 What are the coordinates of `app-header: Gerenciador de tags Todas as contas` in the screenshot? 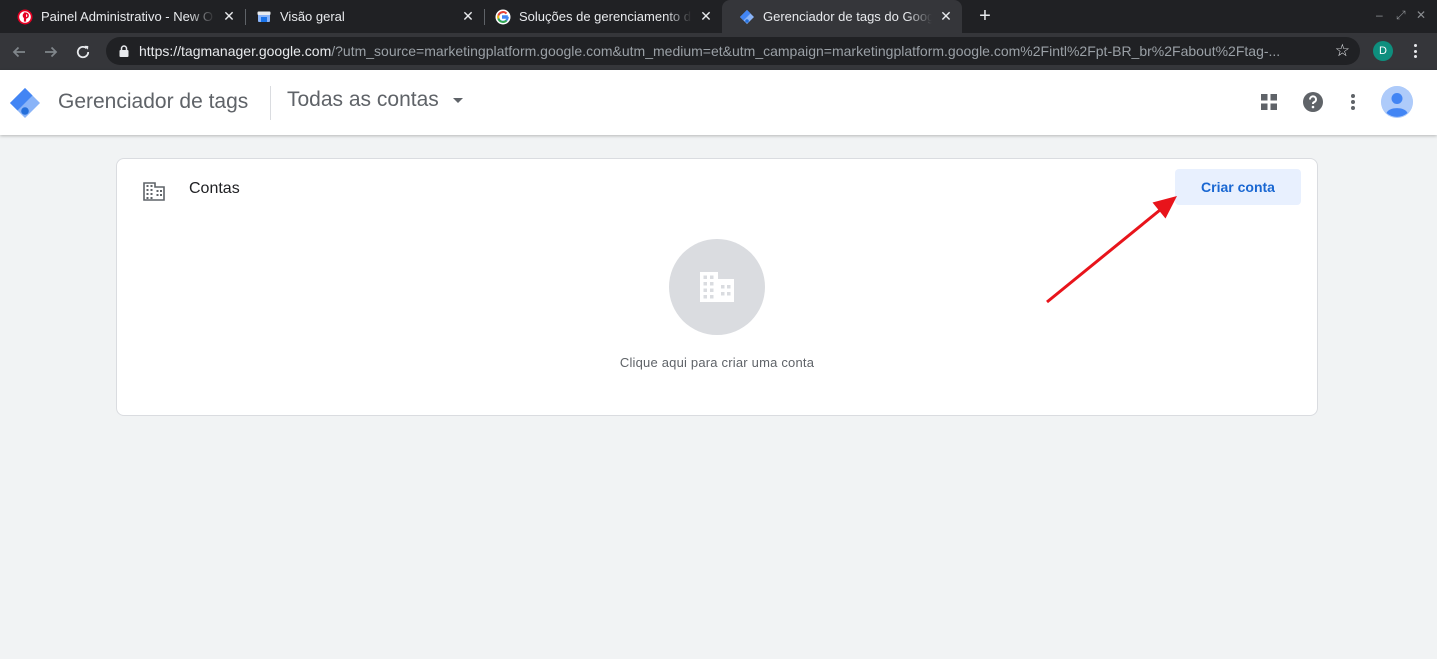 It's located at (718, 102).